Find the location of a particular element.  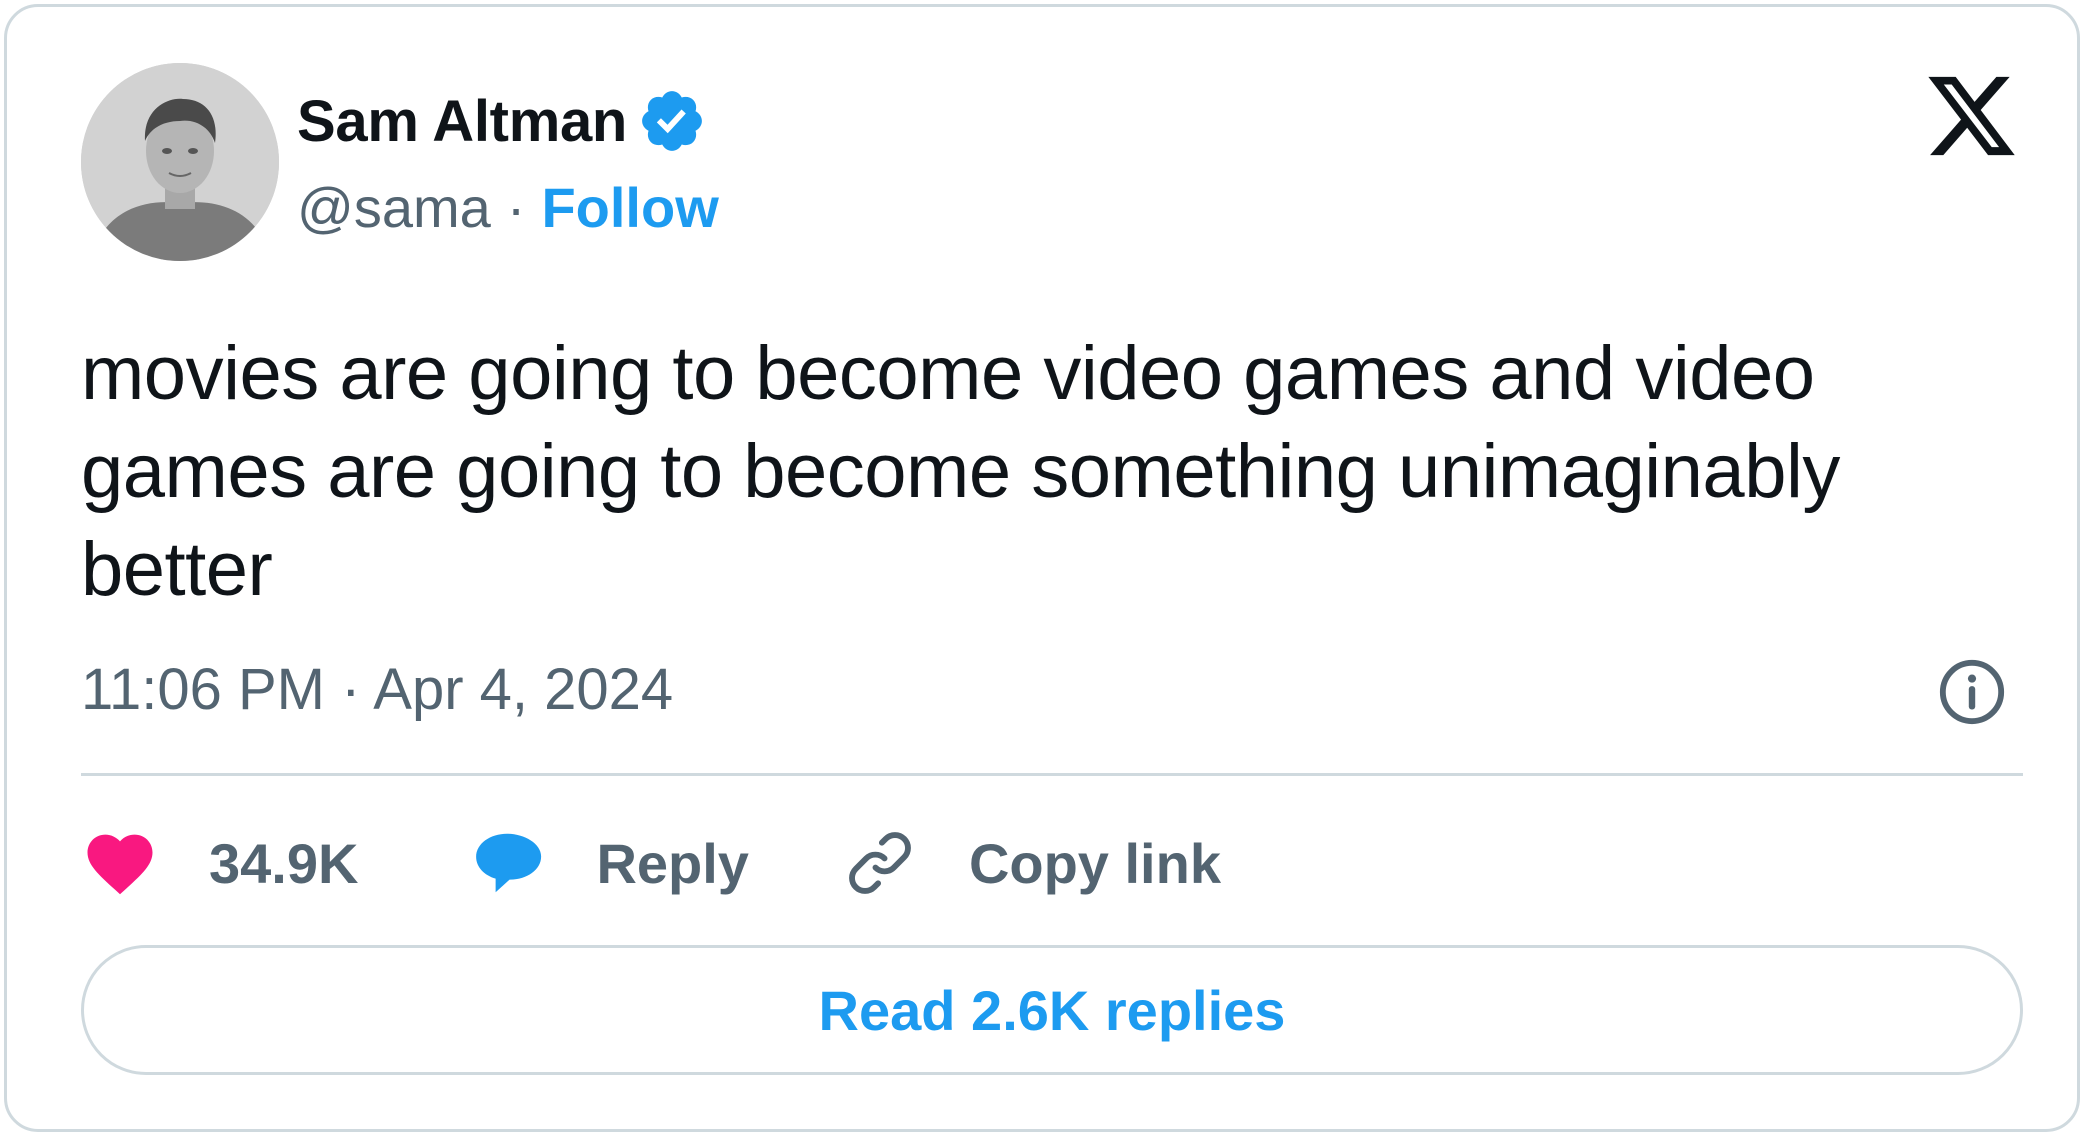

x-logo-icon is located at coordinates (1972, 116).